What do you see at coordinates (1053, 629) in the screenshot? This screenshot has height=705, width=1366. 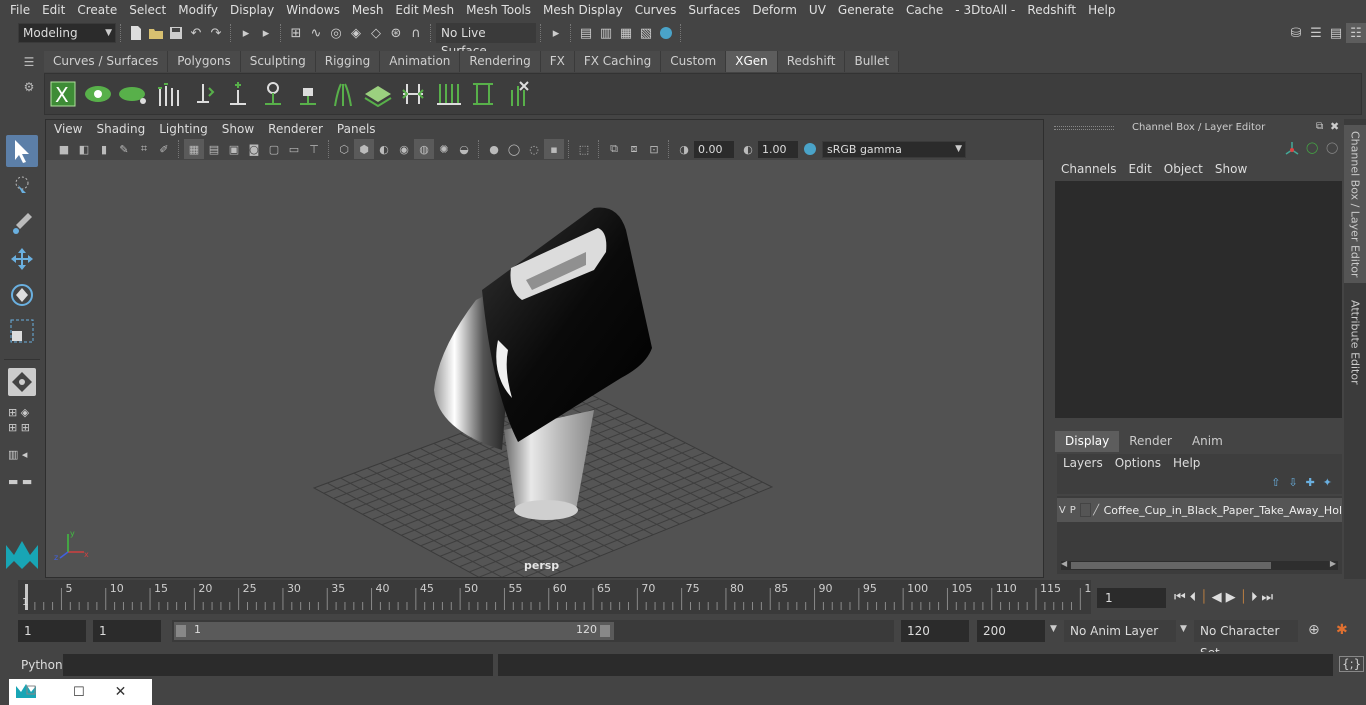 I see `anim-layer-dropdown-arrow: ▼` at bounding box center [1053, 629].